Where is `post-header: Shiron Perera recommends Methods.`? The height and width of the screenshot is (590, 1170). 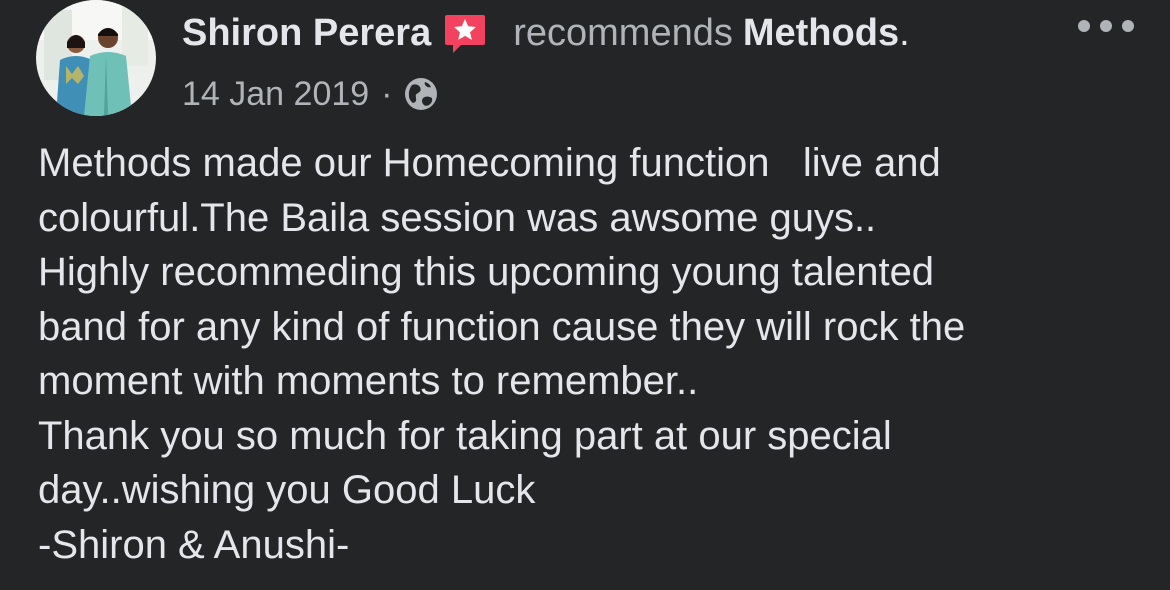 post-header: Shiron Perera recommends Methods. is located at coordinates (546, 33).